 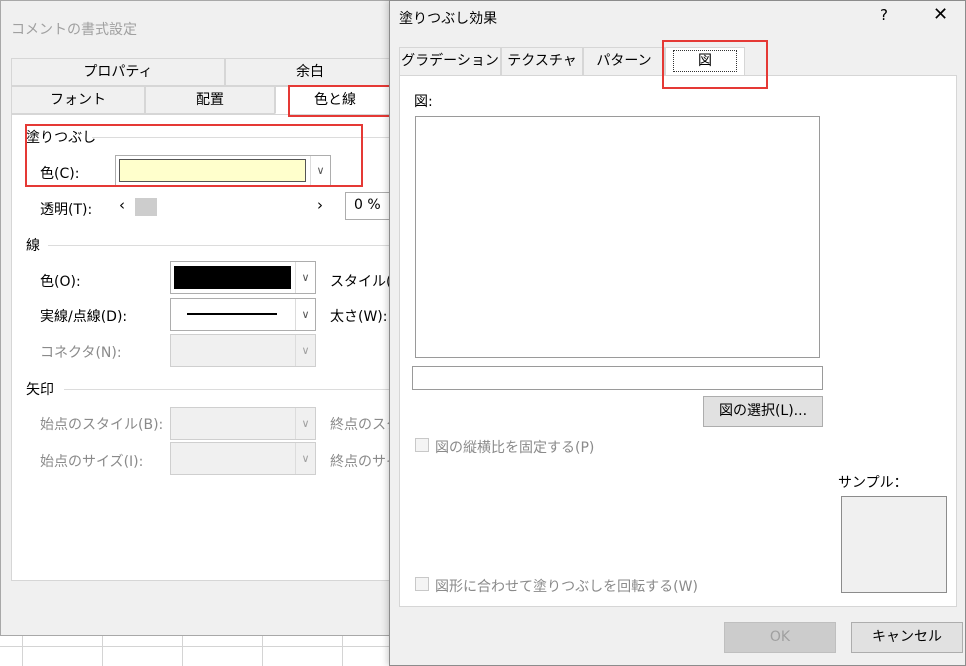 What do you see at coordinates (715, 64) in the screenshot?
I see `highlight-picture-tab` at bounding box center [715, 64].